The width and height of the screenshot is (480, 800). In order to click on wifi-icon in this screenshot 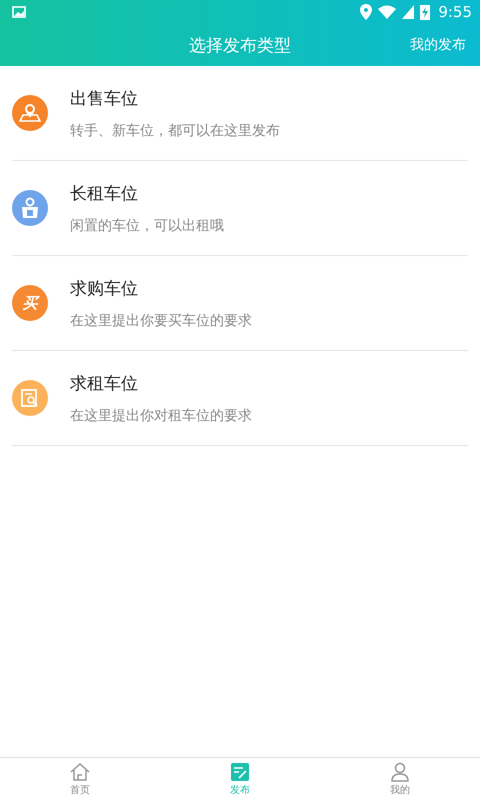, I will do `click(387, 12)`.